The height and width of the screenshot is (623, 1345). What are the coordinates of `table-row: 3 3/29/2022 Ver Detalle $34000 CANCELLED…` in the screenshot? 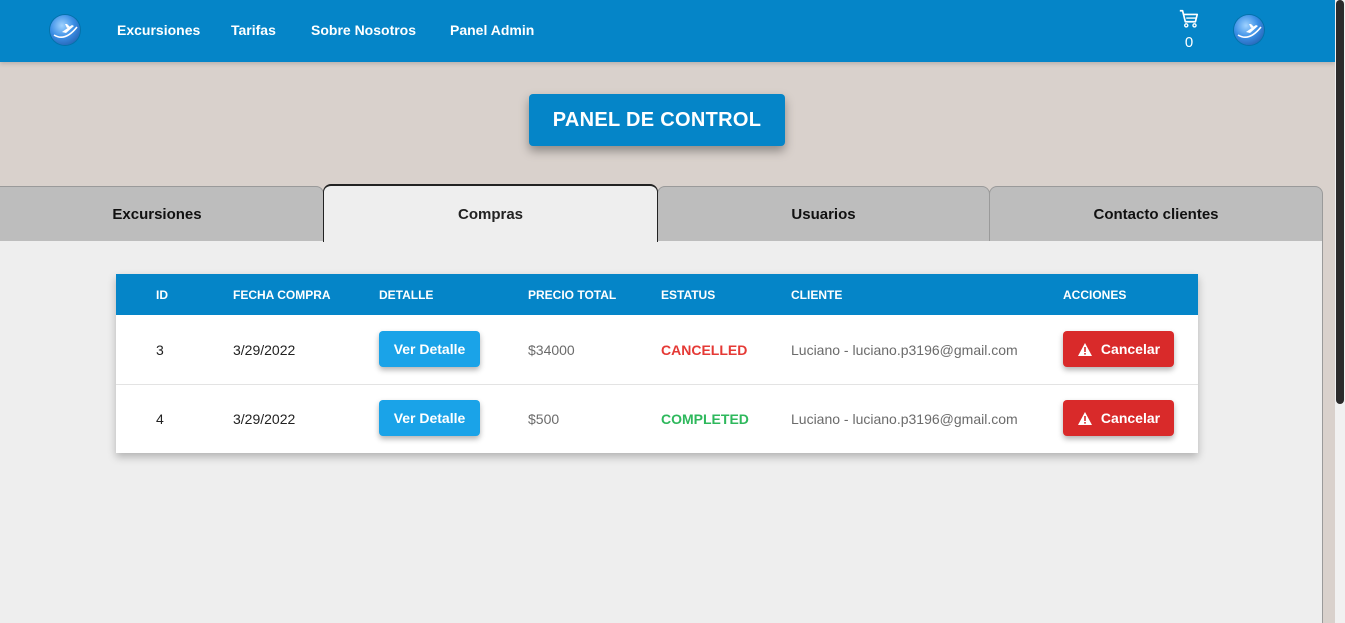 It's located at (657, 350).